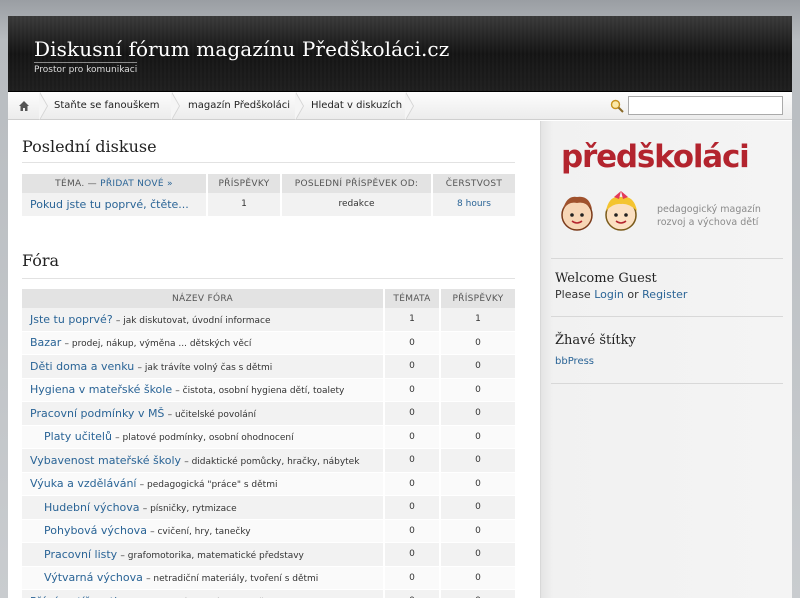 The height and width of the screenshot is (598, 800). What do you see at coordinates (136, 184) in the screenshot?
I see `add-new-topic-link: PŘIDAT NOVÉ »` at bounding box center [136, 184].